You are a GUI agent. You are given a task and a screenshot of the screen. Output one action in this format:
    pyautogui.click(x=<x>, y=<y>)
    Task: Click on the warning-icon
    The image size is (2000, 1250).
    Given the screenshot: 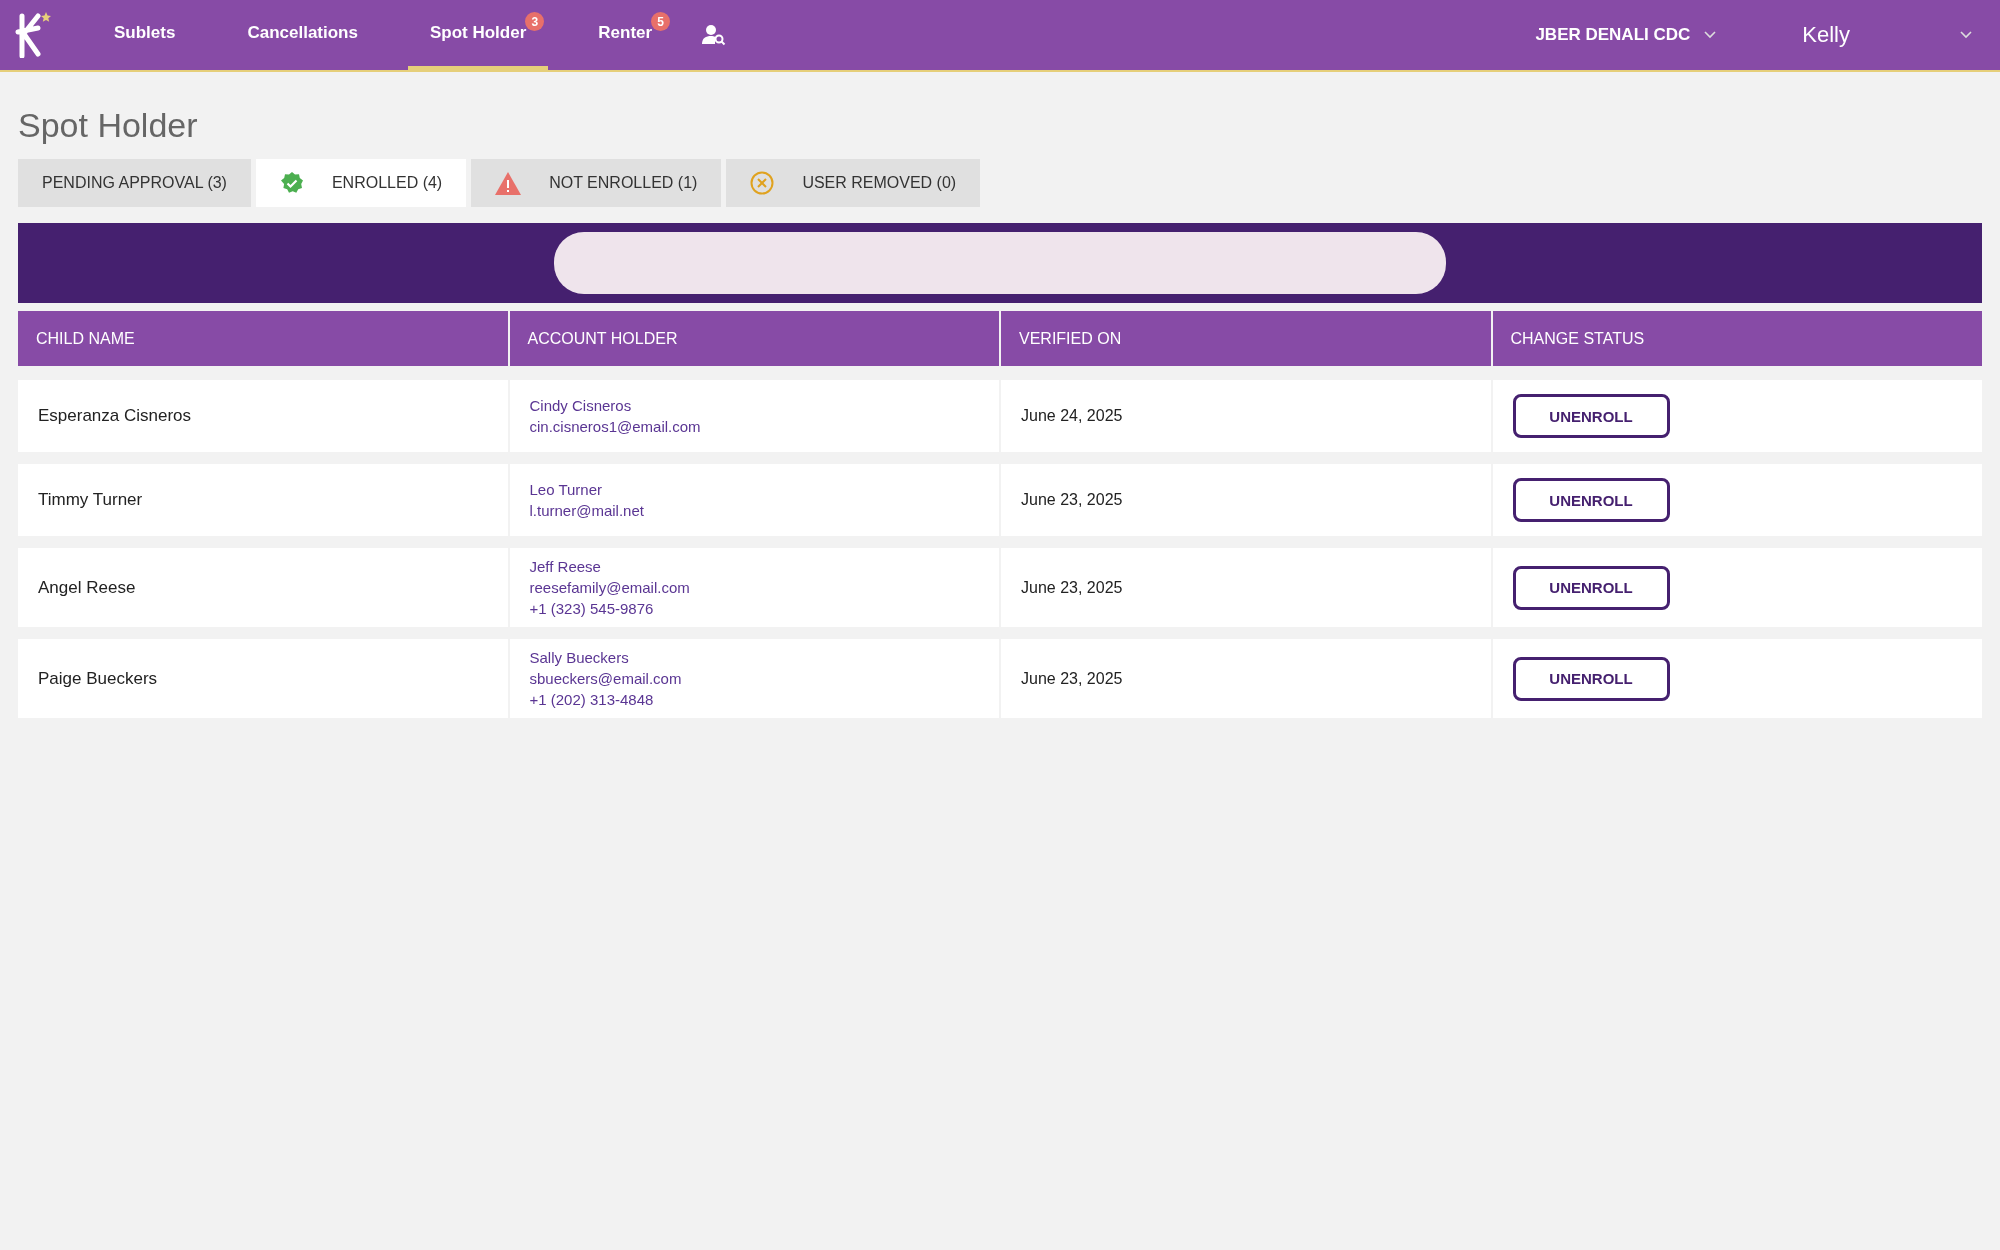 What is the action you would take?
    pyautogui.click(x=508, y=183)
    